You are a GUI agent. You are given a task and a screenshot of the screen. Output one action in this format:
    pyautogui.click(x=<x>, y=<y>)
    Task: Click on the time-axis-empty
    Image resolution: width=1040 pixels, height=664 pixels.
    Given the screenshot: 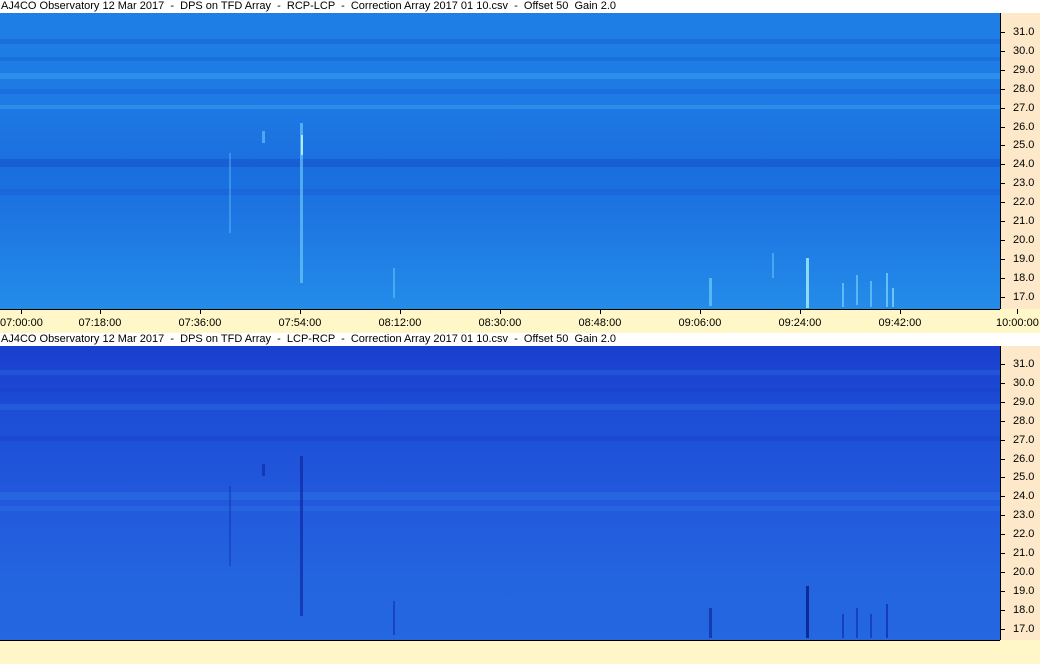 What is the action you would take?
    pyautogui.click(x=520, y=652)
    